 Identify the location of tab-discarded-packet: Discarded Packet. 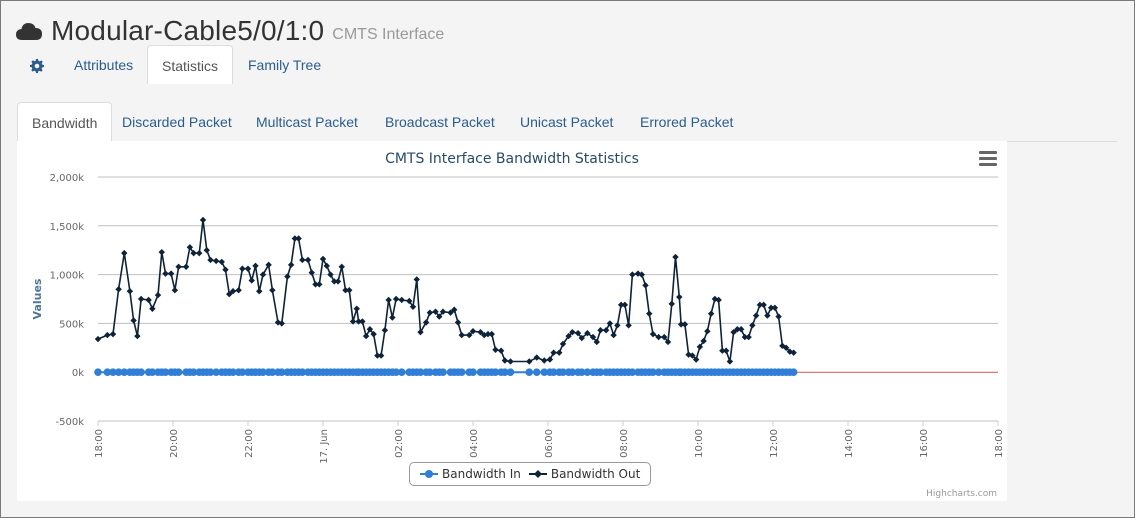
(177, 122).